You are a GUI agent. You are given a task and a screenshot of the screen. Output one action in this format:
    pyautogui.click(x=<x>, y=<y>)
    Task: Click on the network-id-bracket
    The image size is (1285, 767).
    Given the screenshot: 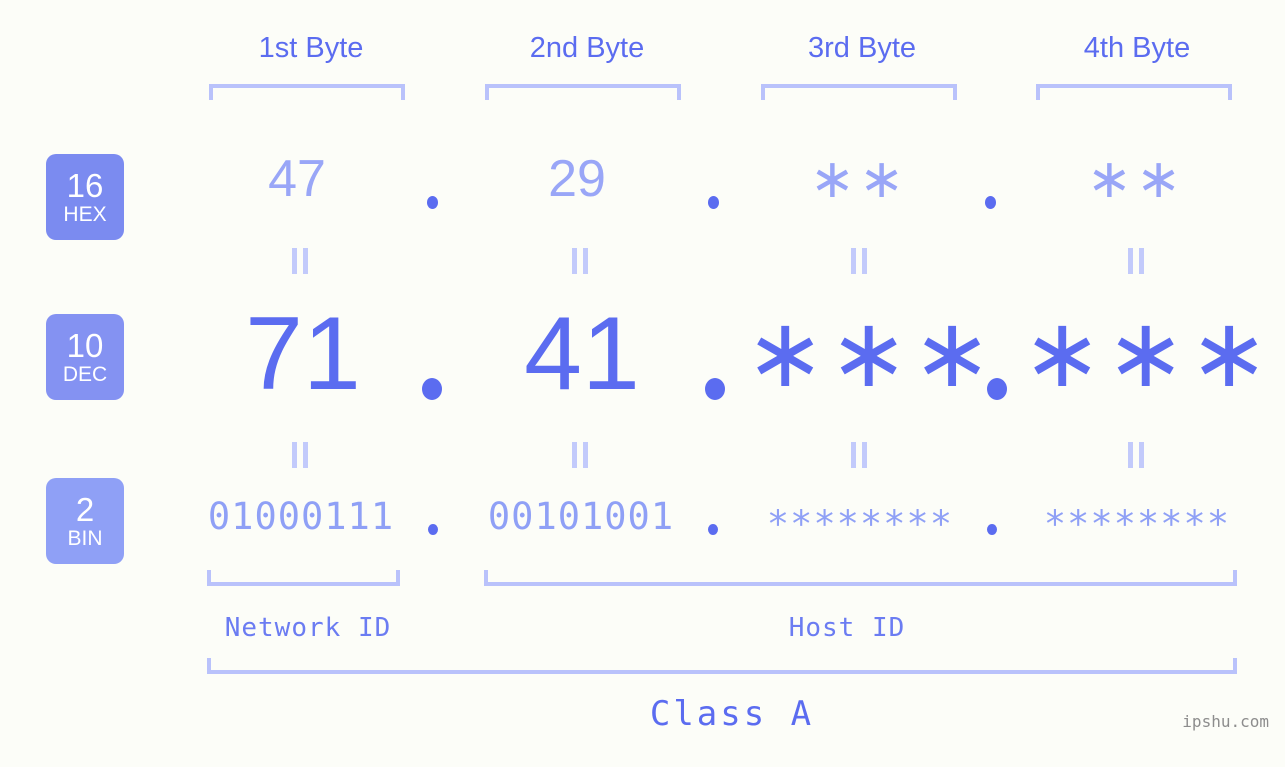 What is the action you would take?
    pyautogui.click(x=303, y=578)
    